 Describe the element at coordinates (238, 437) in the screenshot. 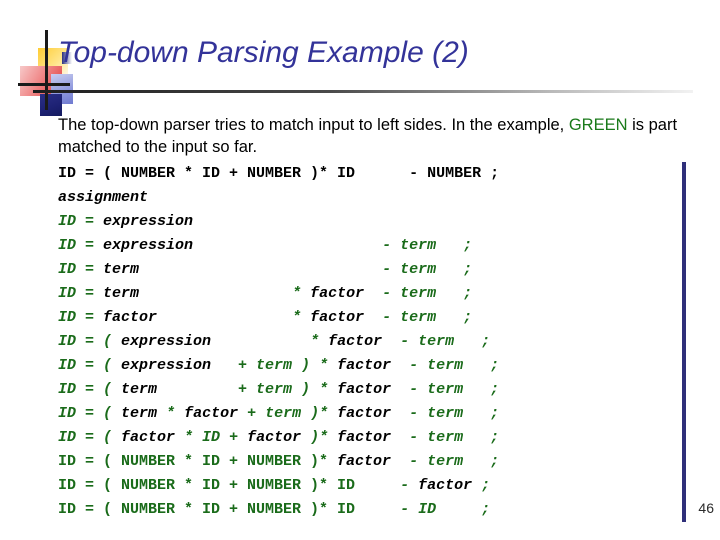

I see `derivation-token-span: +` at that location.